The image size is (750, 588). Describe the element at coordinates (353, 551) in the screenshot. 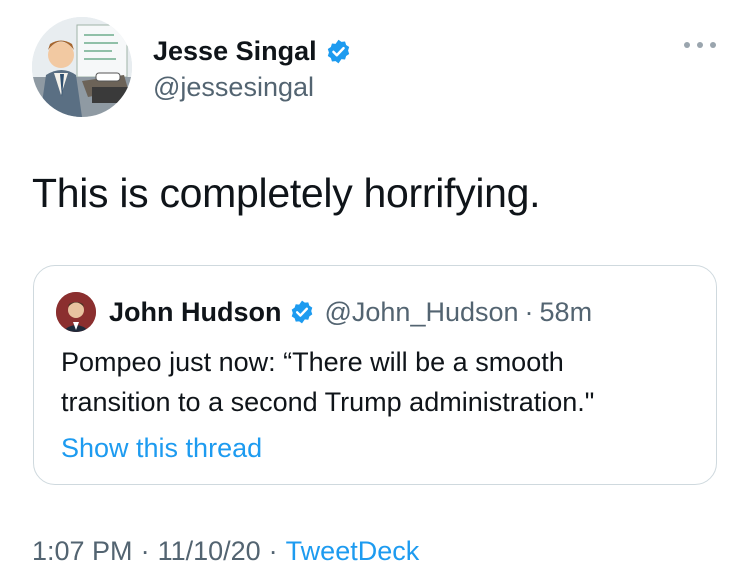

I see `tweet-source-link: TweetDeck` at that location.